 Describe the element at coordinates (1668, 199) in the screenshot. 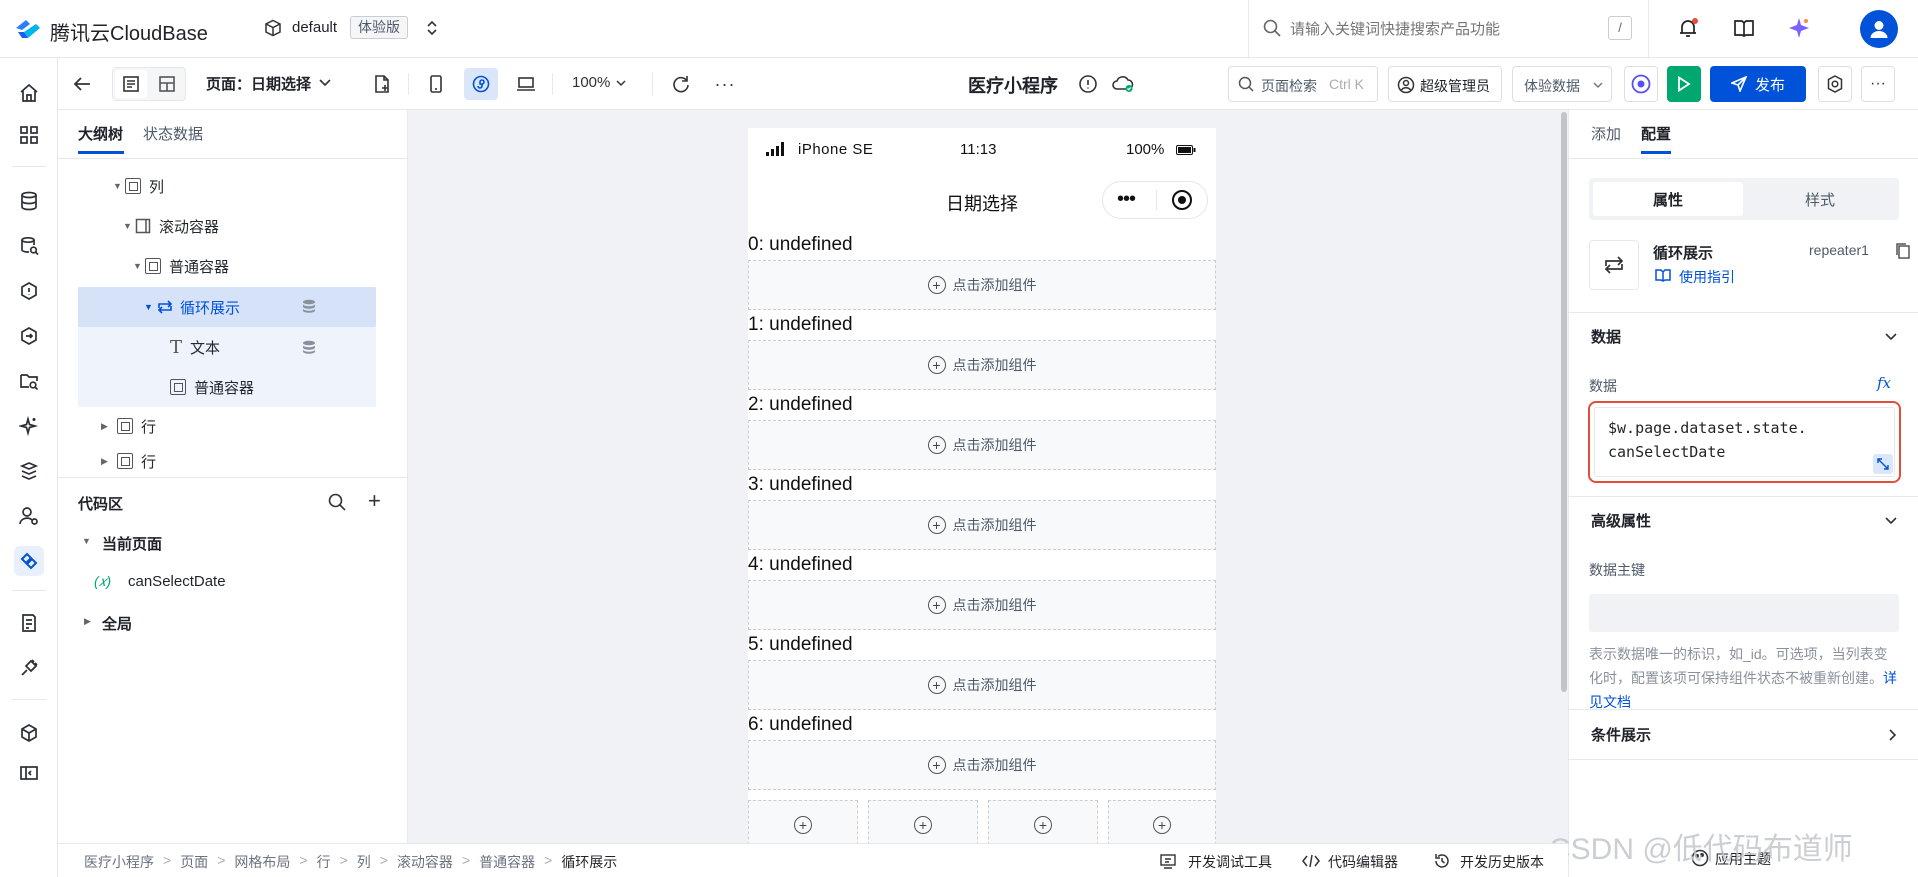

I see `subtab-properties: 属性` at that location.